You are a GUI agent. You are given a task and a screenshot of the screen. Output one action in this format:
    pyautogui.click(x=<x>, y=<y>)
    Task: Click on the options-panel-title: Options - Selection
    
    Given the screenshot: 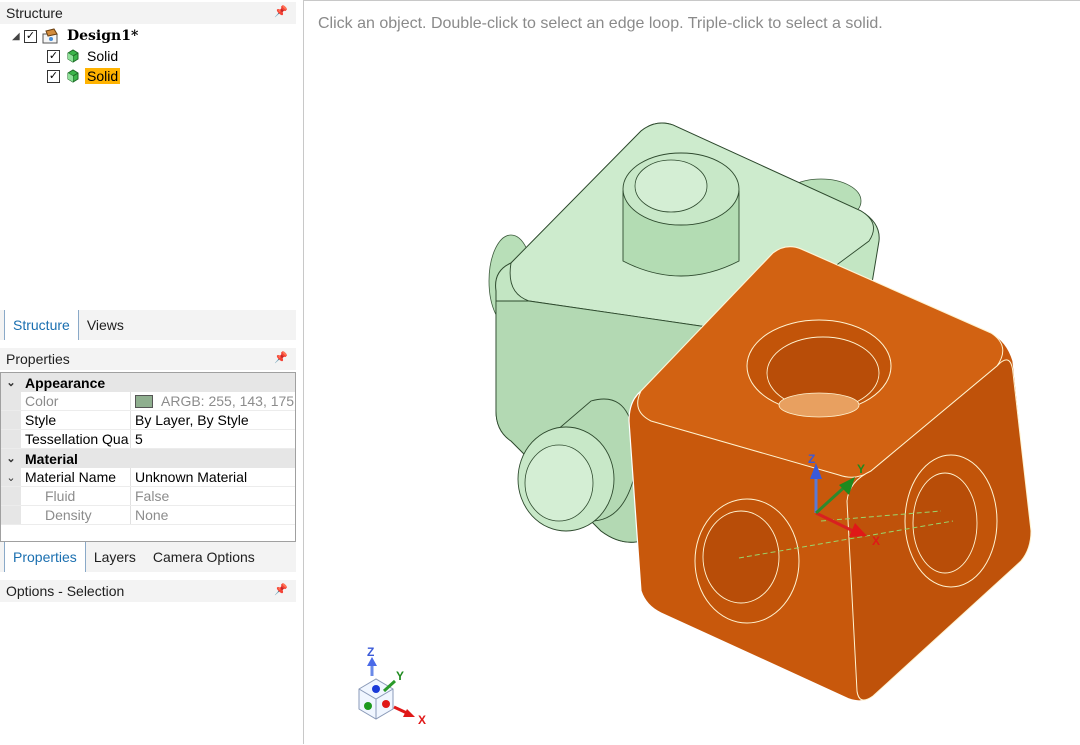 What is the action you would take?
    pyautogui.click(x=65, y=591)
    